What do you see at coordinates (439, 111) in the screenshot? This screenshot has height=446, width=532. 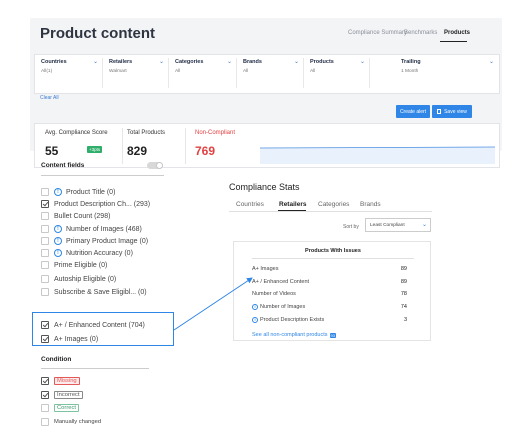 I see `bookmark-icon` at bounding box center [439, 111].